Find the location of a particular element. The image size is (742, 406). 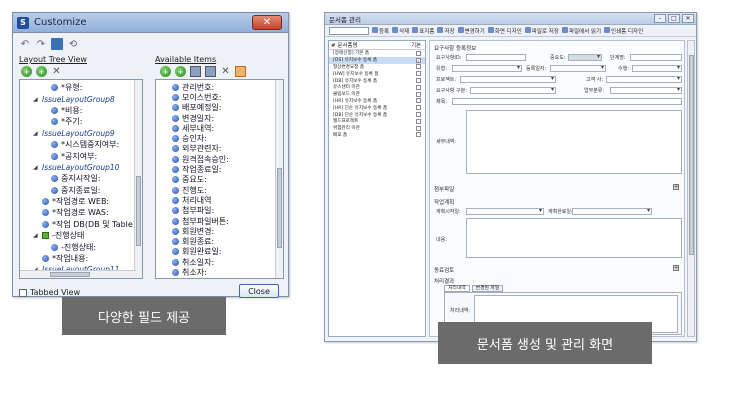

form-list-row: [HR] 단순 유지보수 등록 폼 is located at coordinates (377, 107).